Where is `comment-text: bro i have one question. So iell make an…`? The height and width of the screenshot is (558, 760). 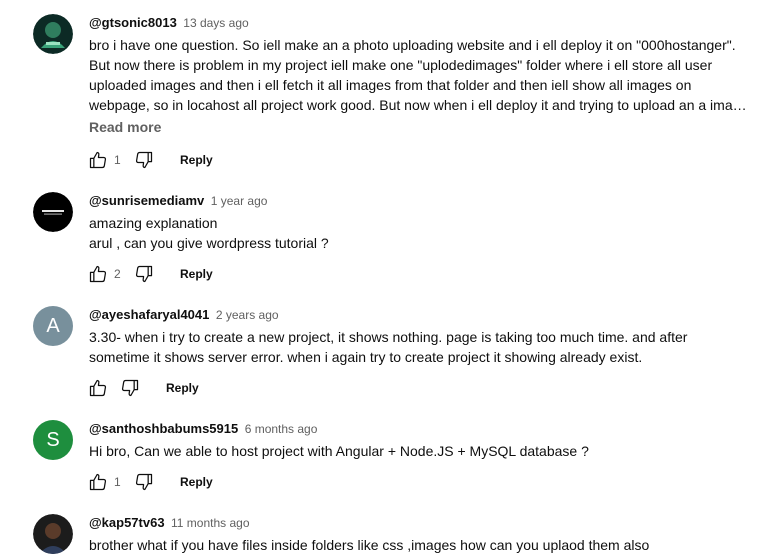
comment-text: bro i have one question. So iell make an… is located at coordinates (418, 75).